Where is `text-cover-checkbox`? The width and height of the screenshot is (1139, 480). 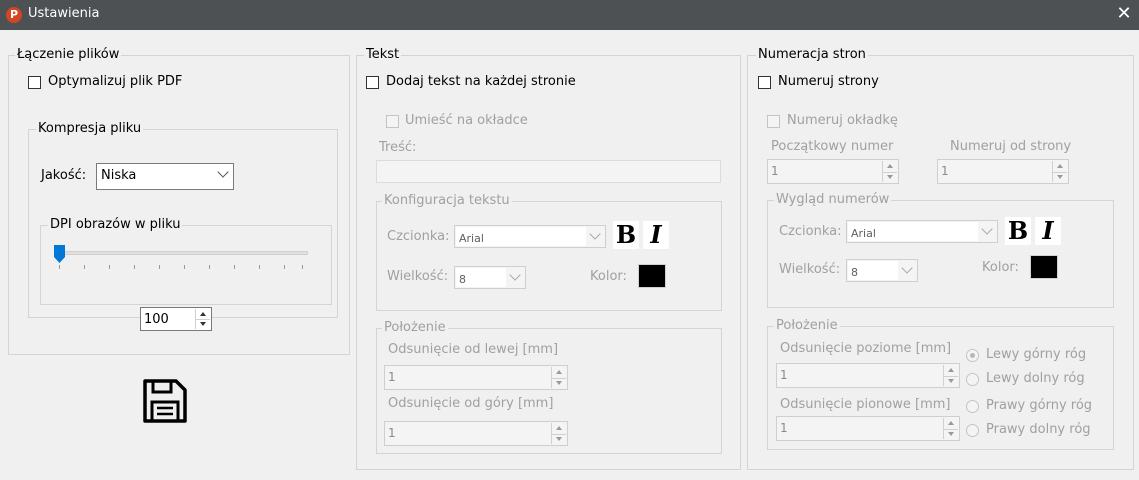 text-cover-checkbox is located at coordinates (392, 121).